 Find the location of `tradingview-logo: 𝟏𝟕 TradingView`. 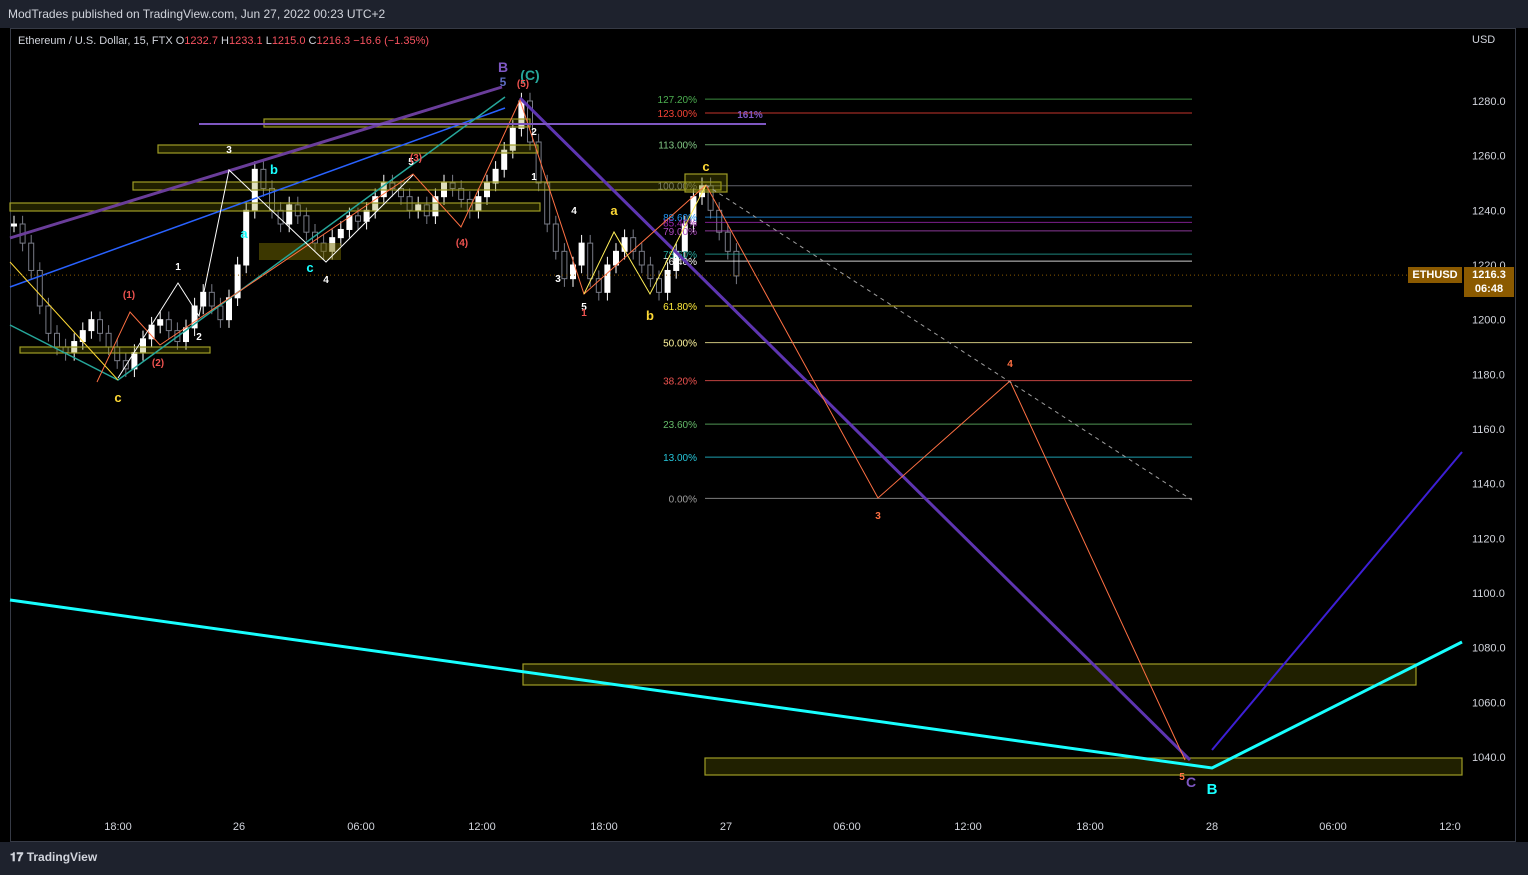

tradingview-logo: 𝟏𝟕 TradingView is located at coordinates (53, 857).